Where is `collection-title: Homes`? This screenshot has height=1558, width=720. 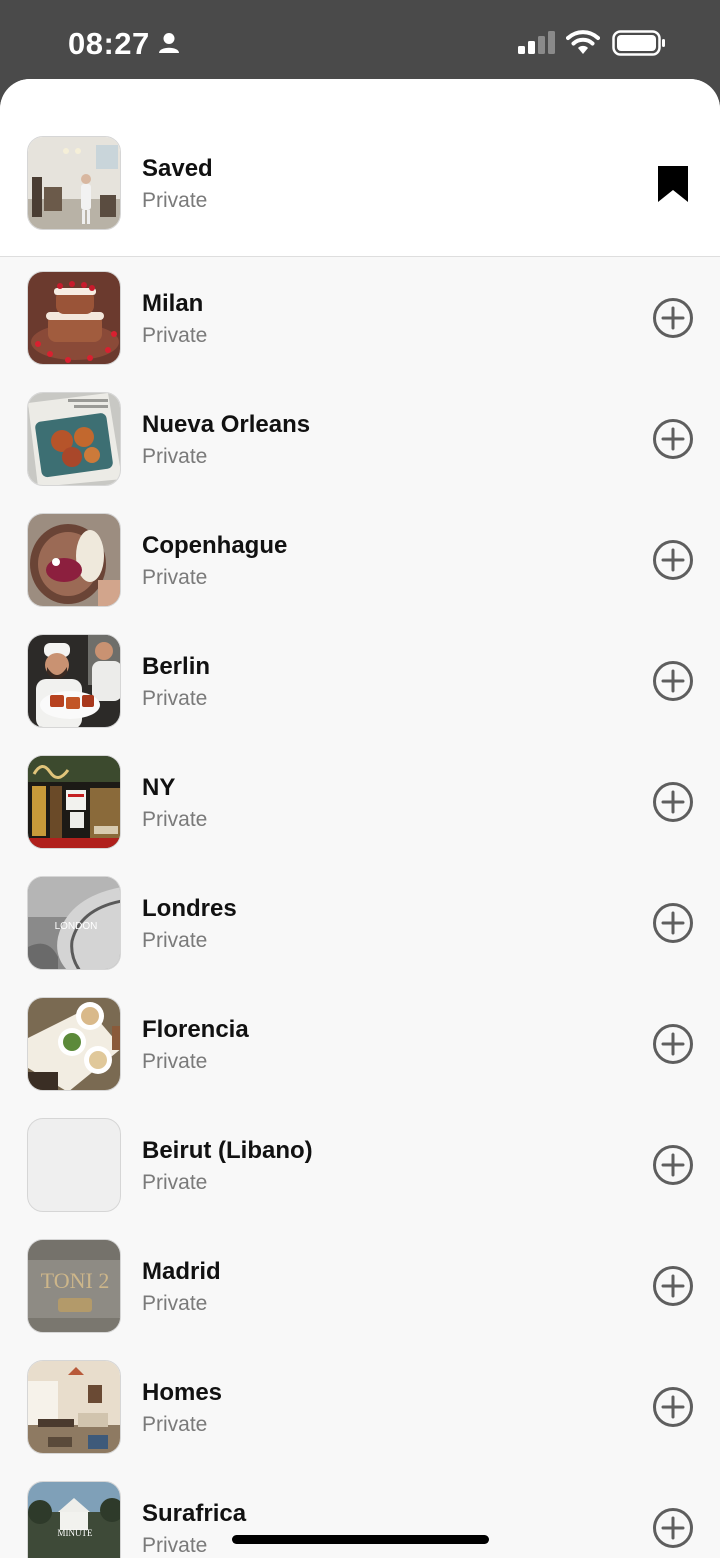 collection-title: Homes is located at coordinates (182, 1392).